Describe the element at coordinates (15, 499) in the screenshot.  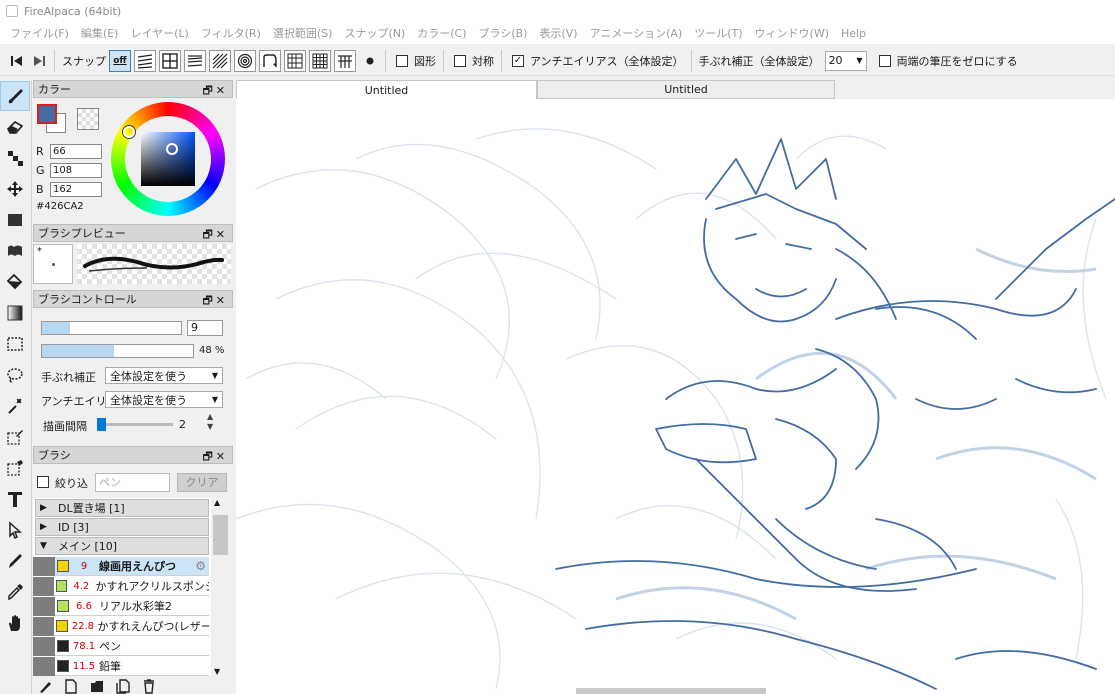
I see `text-tool-icon` at that location.